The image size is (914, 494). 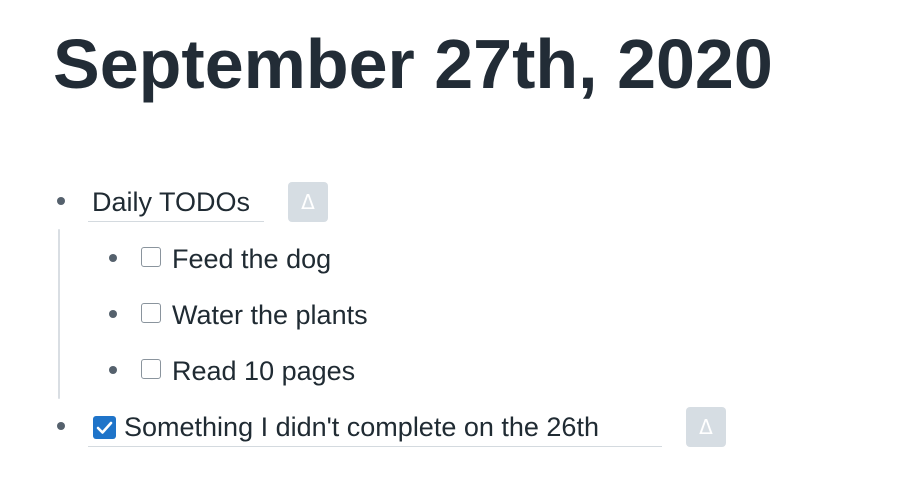 What do you see at coordinates (59, 314) in the screenshot?
I see `children-thread-line` at bounding box center [59, 314].